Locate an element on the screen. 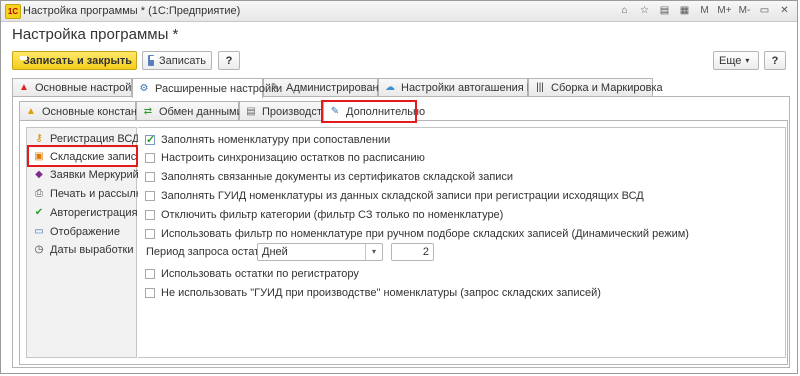 The image size is (800, 376). tab-additional: ✎ Дополнительно is located at coordinates (374, 111).